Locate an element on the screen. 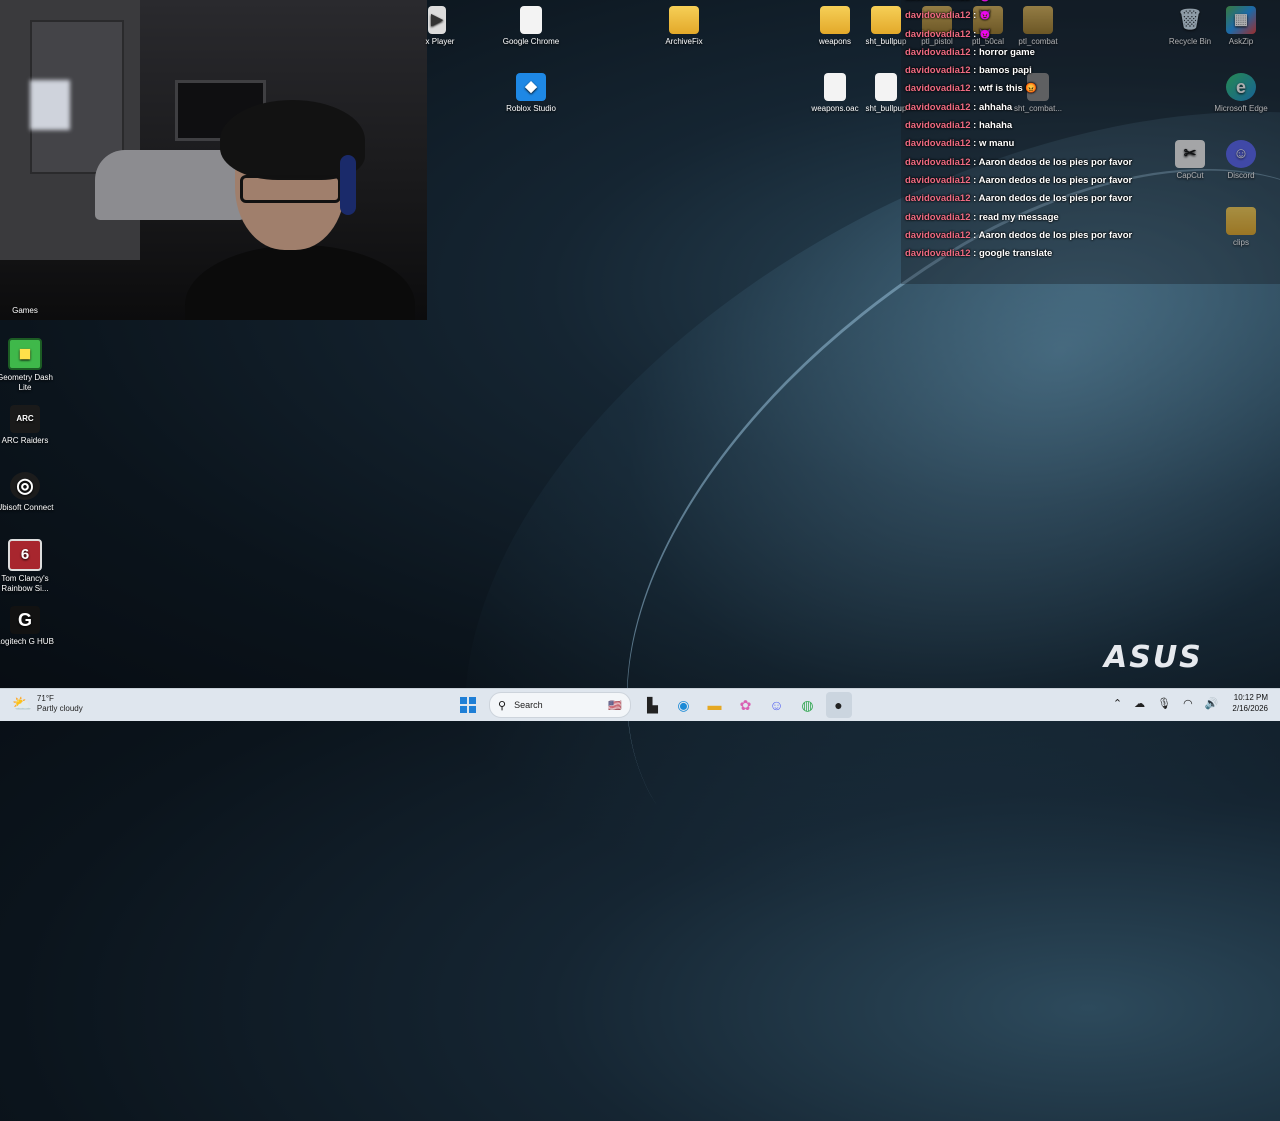 This screenshot has height=1121, width=1280. desktop-icon-label: Ubisoft Connect is located at coordinates (27, 507).